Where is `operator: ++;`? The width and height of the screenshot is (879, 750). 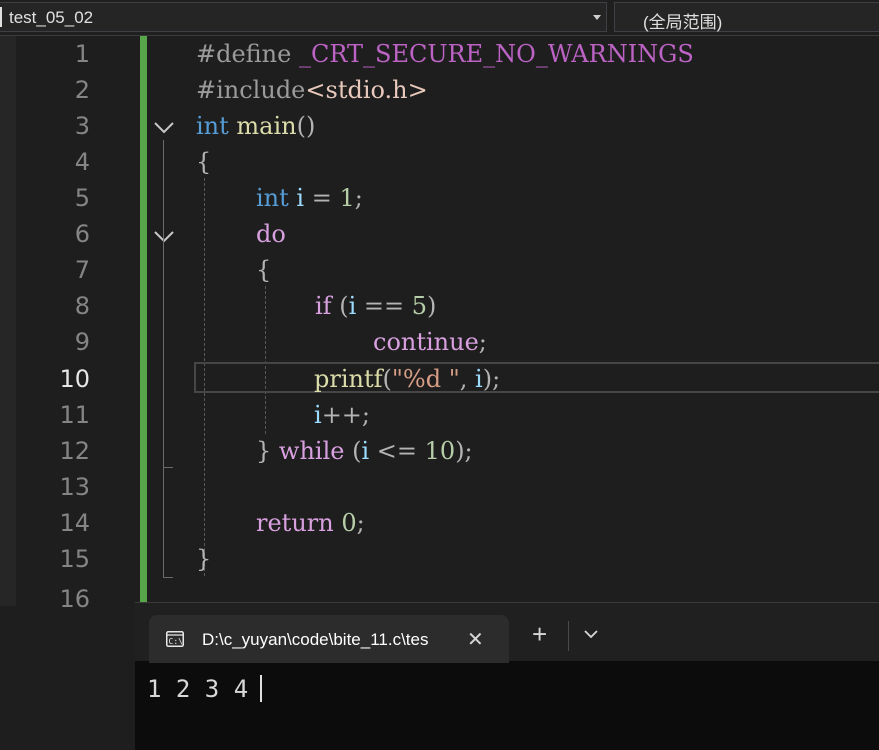
operator: ++; is located at coordinates (345, 415).